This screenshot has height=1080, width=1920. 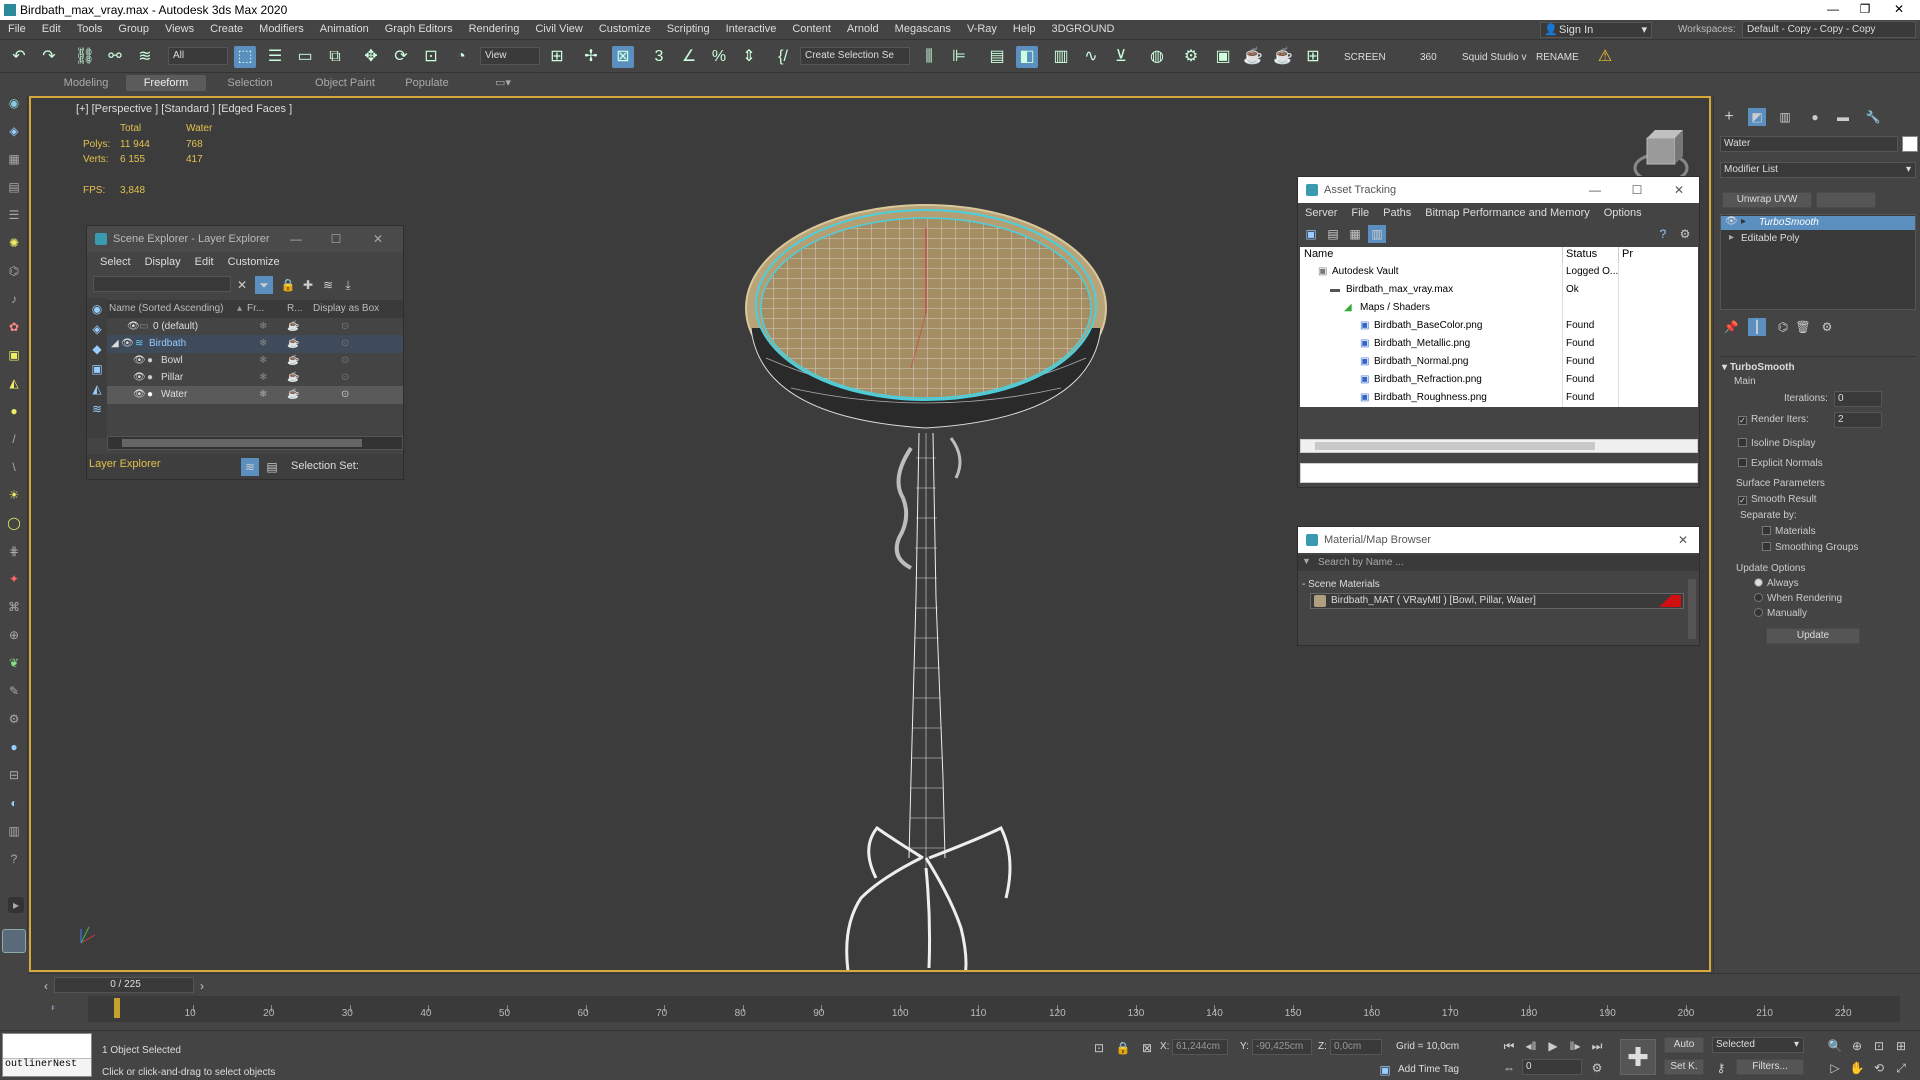 What do you see at coordinates (1605, 57) in the screenshot?
I see `warning-icon: ⚠` at bounding box center [1605, 57].